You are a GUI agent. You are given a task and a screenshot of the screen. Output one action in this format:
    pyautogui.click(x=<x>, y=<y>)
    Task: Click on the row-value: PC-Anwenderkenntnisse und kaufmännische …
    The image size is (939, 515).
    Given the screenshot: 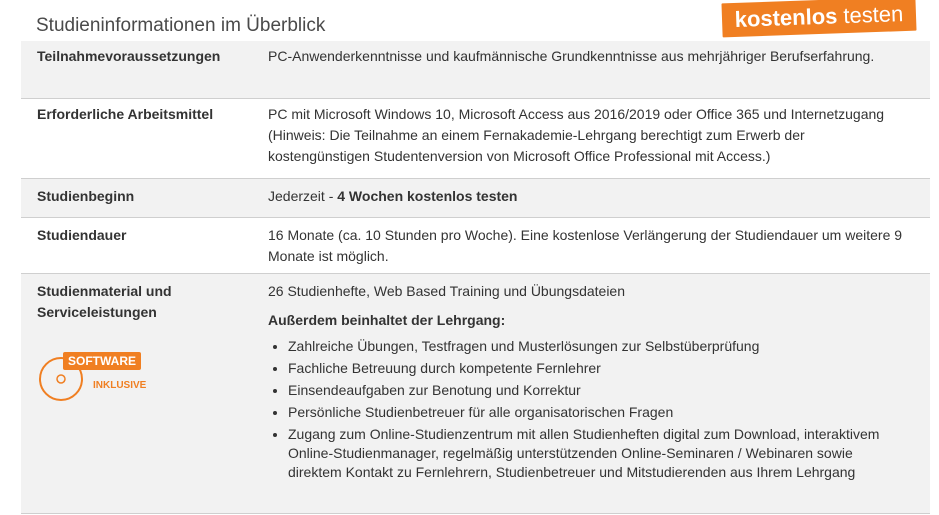 What is the action you would take?
    pyautogui.click(x=571, y=56)
    